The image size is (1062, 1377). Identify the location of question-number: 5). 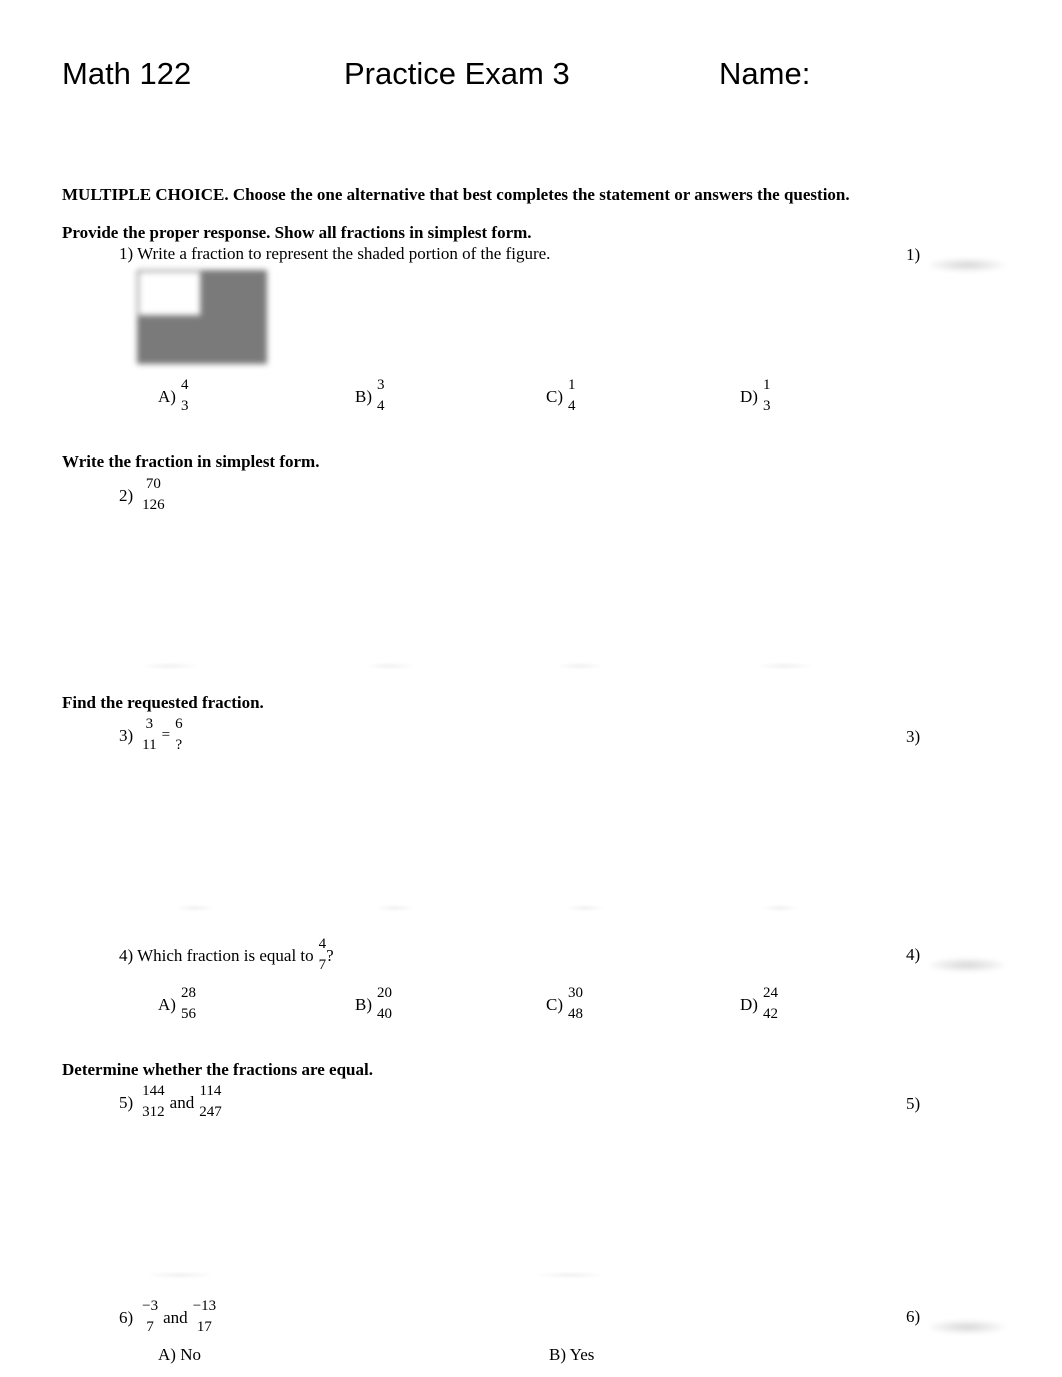
(126, 1102).